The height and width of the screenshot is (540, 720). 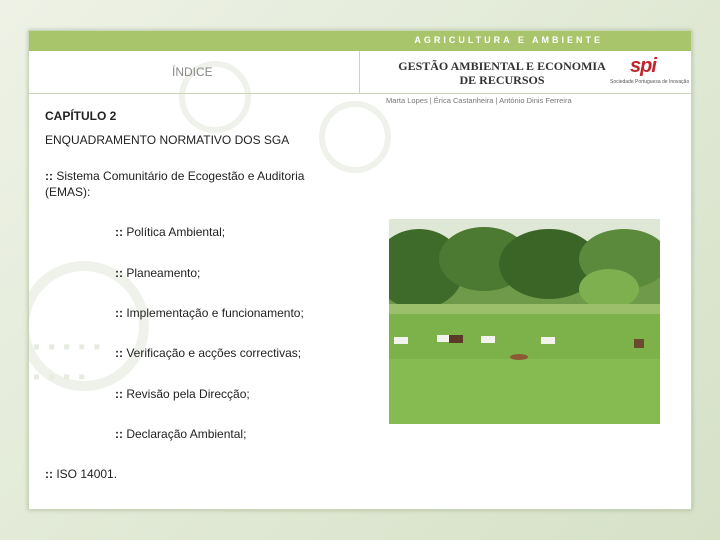 What do you see at coordinates (63, 377) in the screenshot?
I see `decorative-dots: ▪▪▪▪` at bounding box center [63, 377].